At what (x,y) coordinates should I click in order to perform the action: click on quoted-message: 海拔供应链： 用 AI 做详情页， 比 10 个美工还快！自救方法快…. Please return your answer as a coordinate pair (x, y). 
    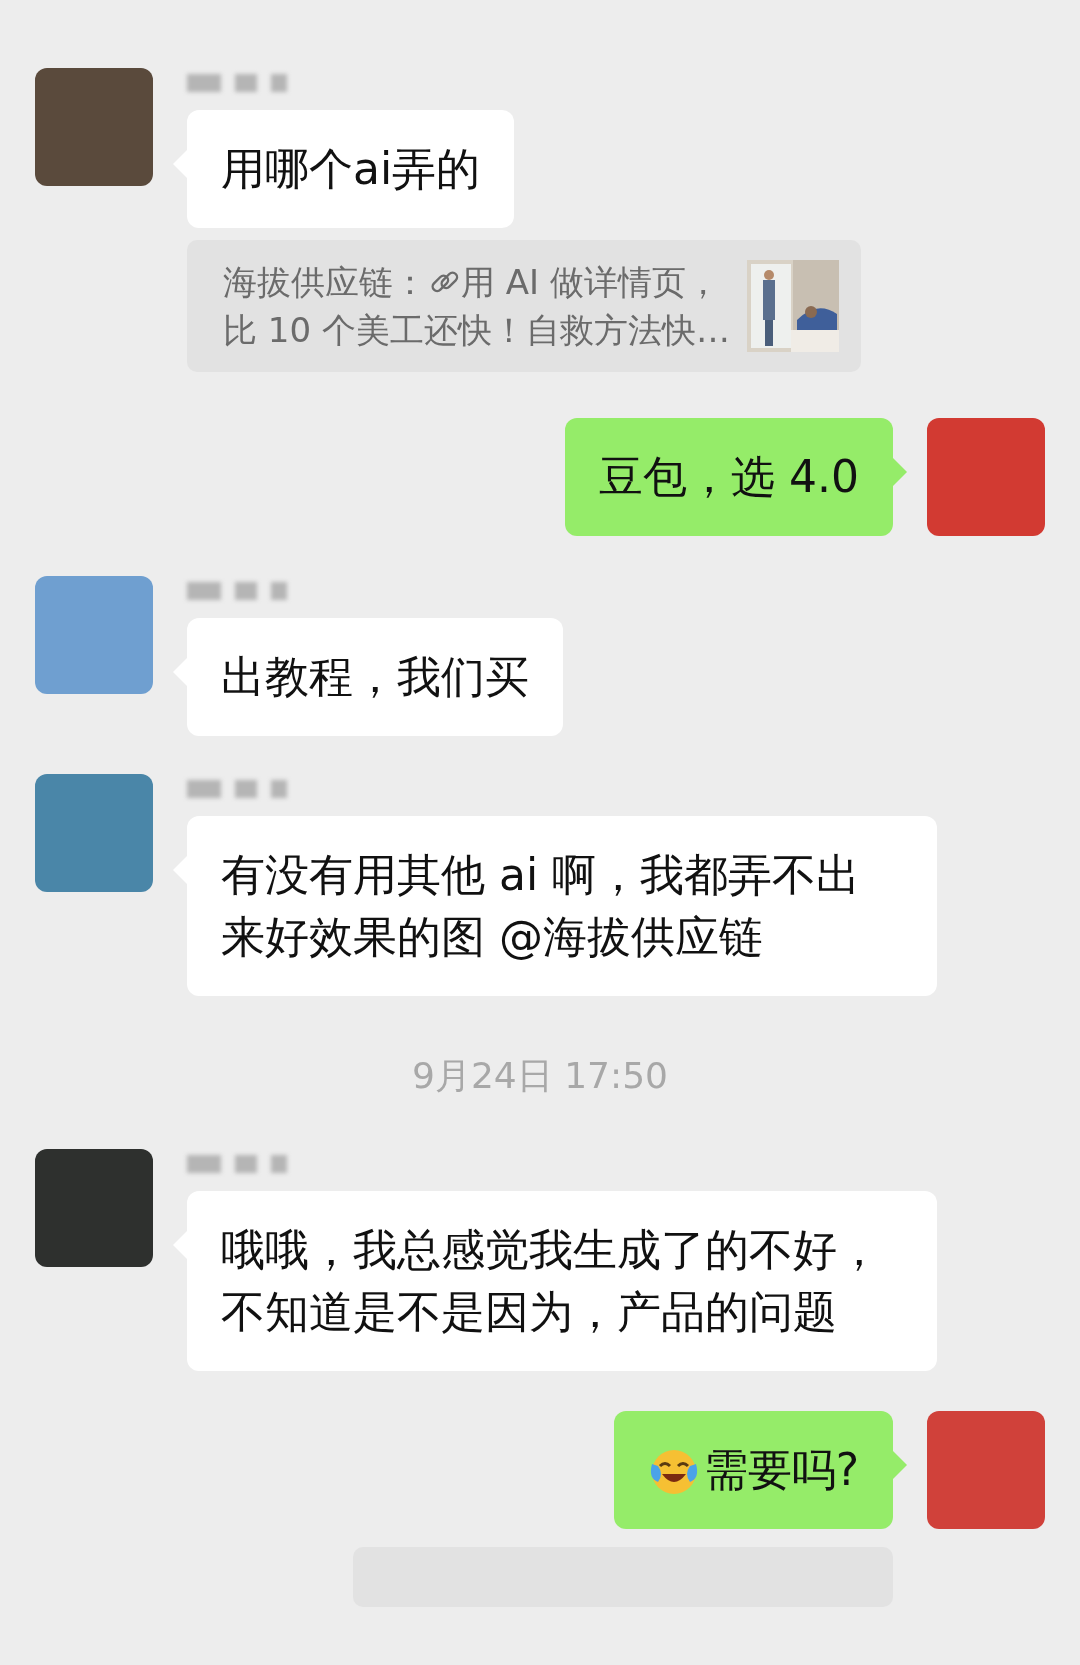
    Looking at the image, I should click on (524, 306).